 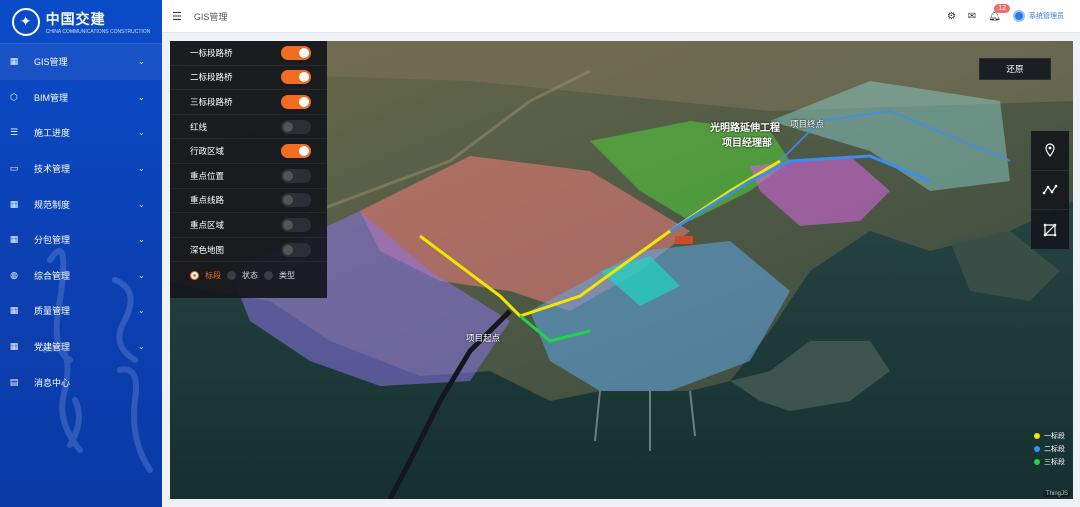 I want to click on cube-icon: ⬡, so click(x=14, y=96).